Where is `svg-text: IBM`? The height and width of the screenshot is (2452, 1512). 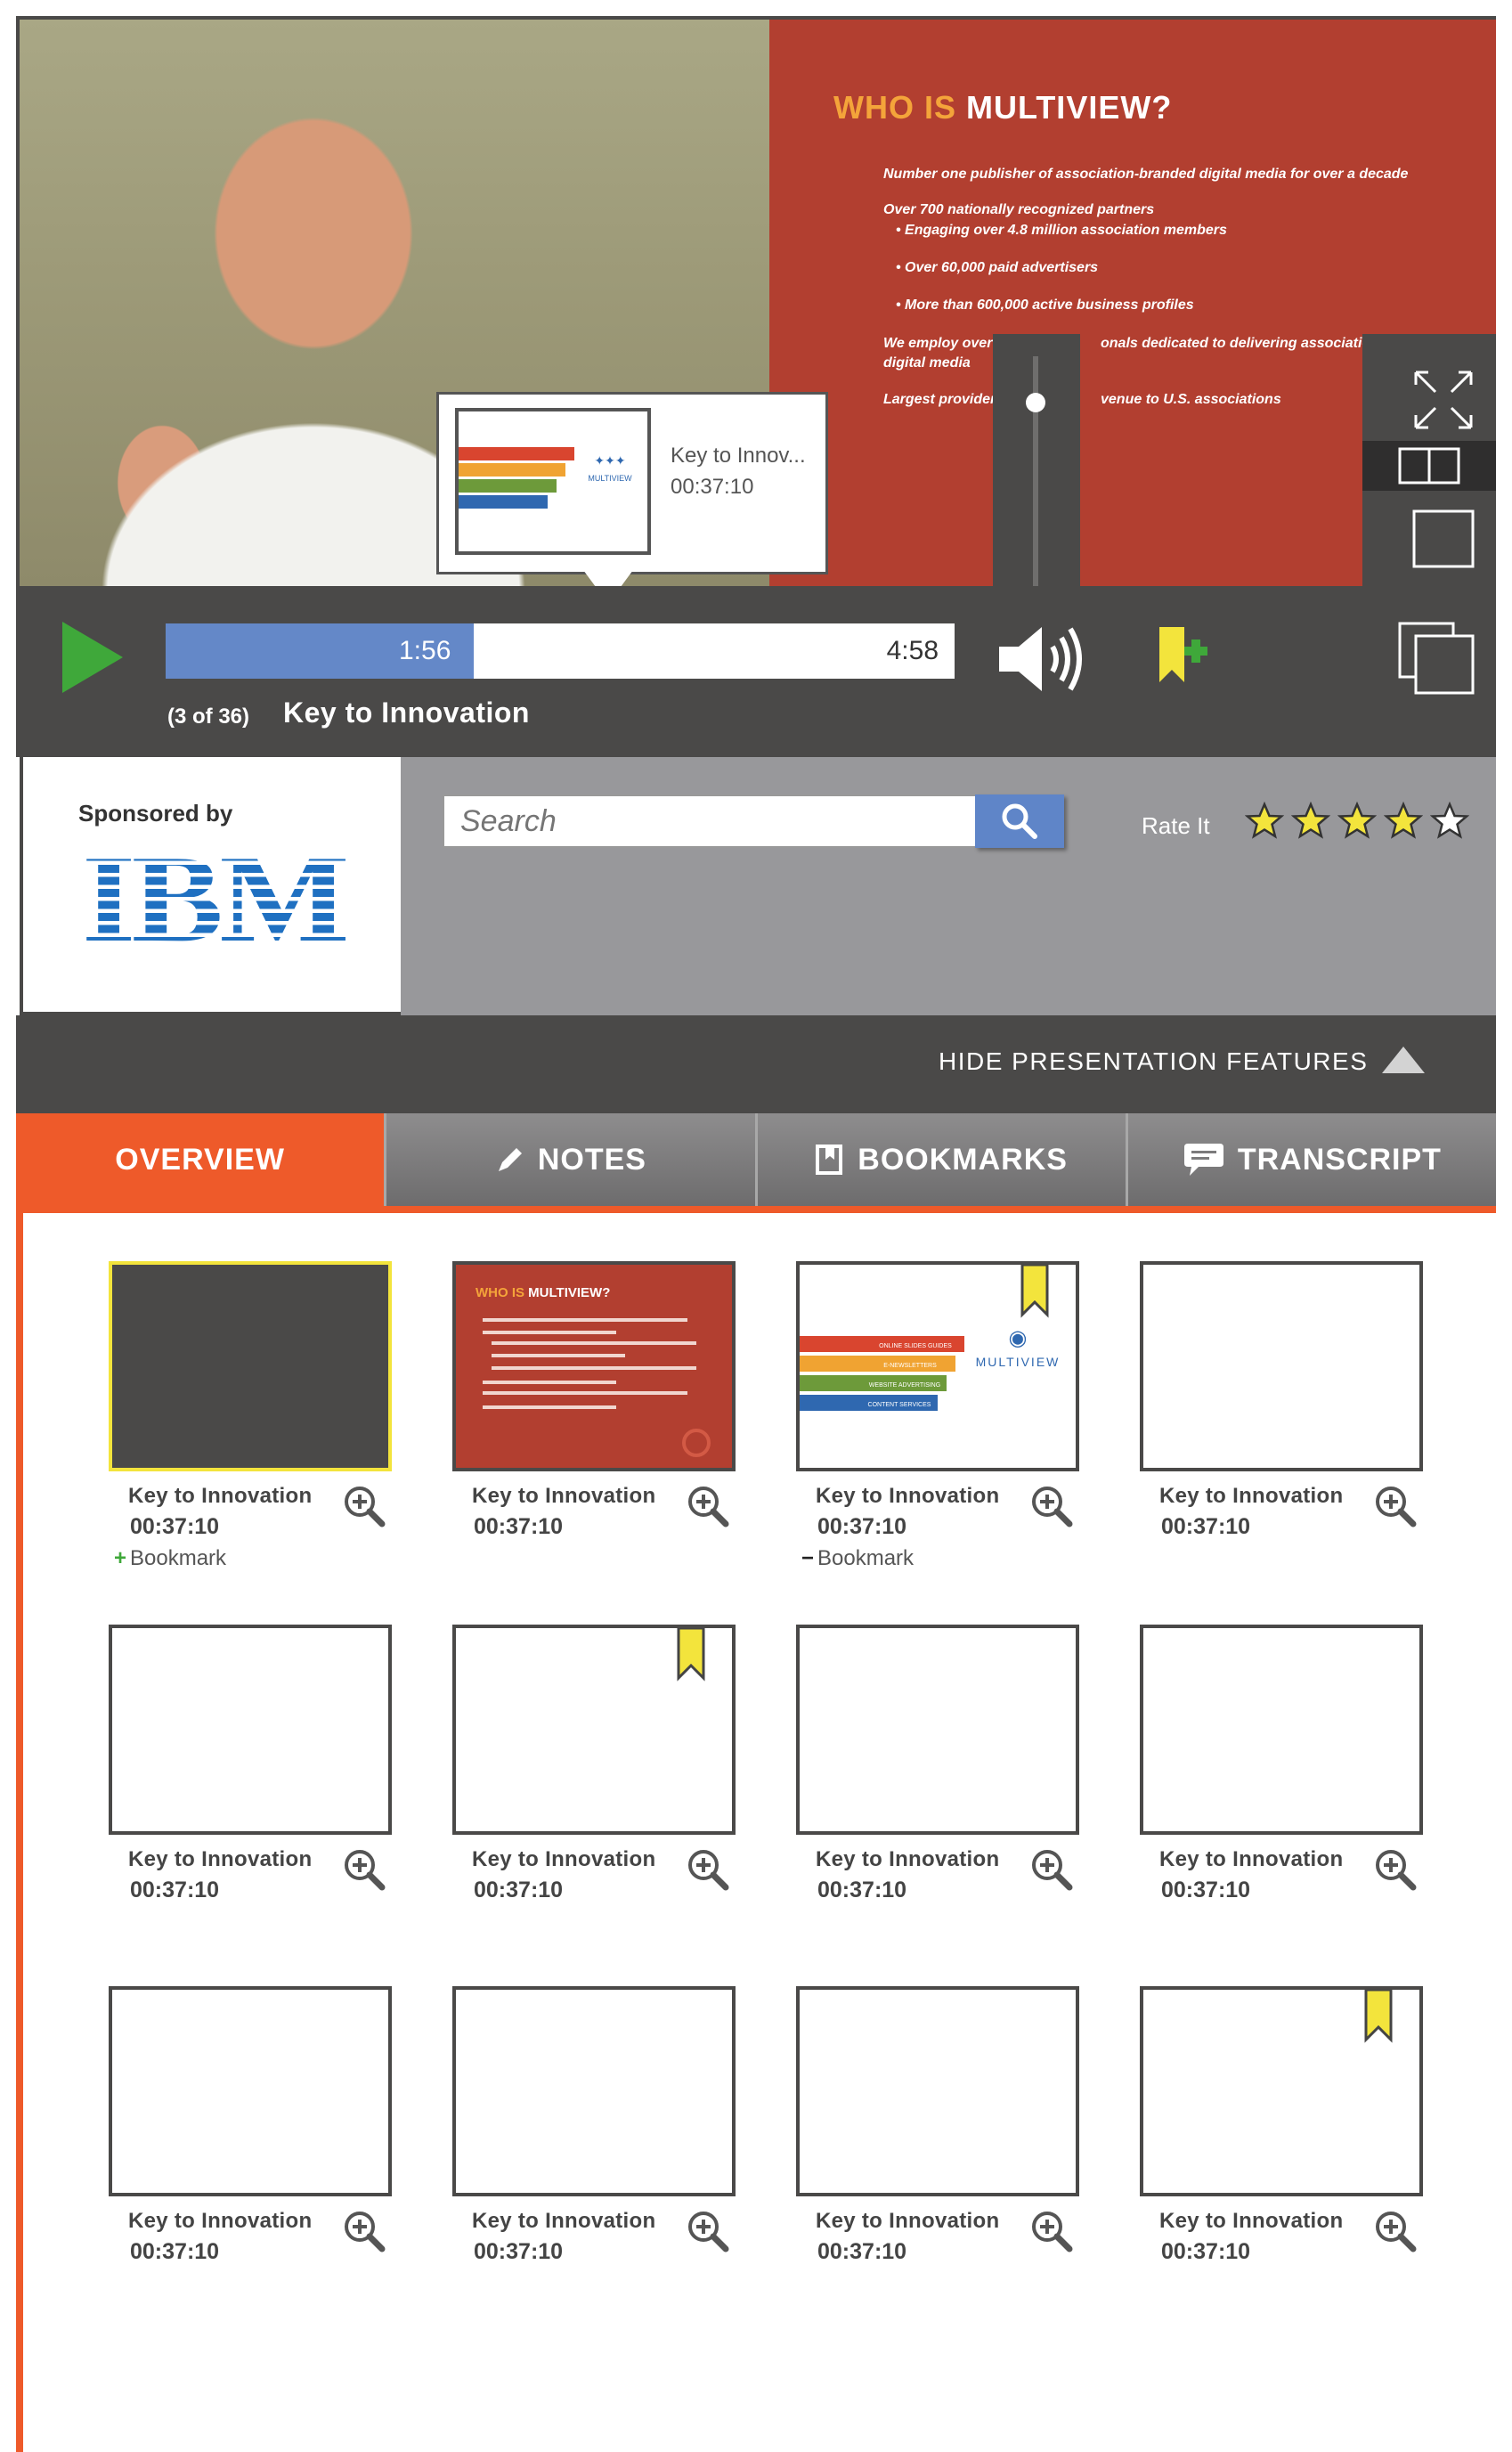 svg-text: IBM is located at coordinates (214, 895).